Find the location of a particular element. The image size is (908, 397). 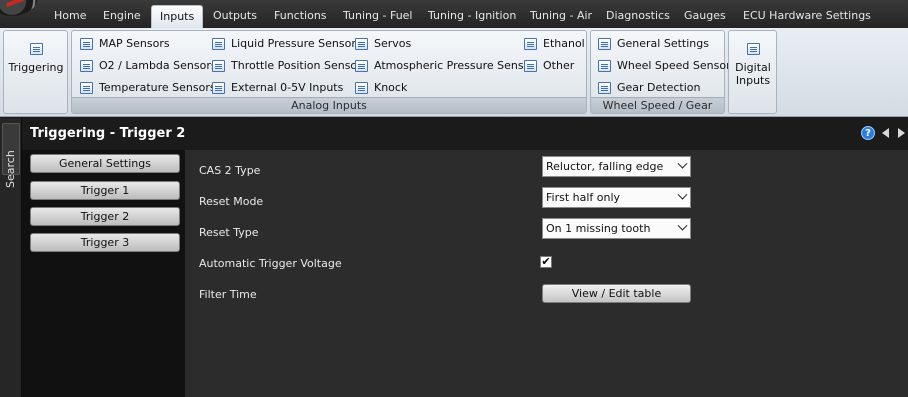

liquid-pressure-label: Liquid Pressure Sensors is located at coordinates (296, 43).